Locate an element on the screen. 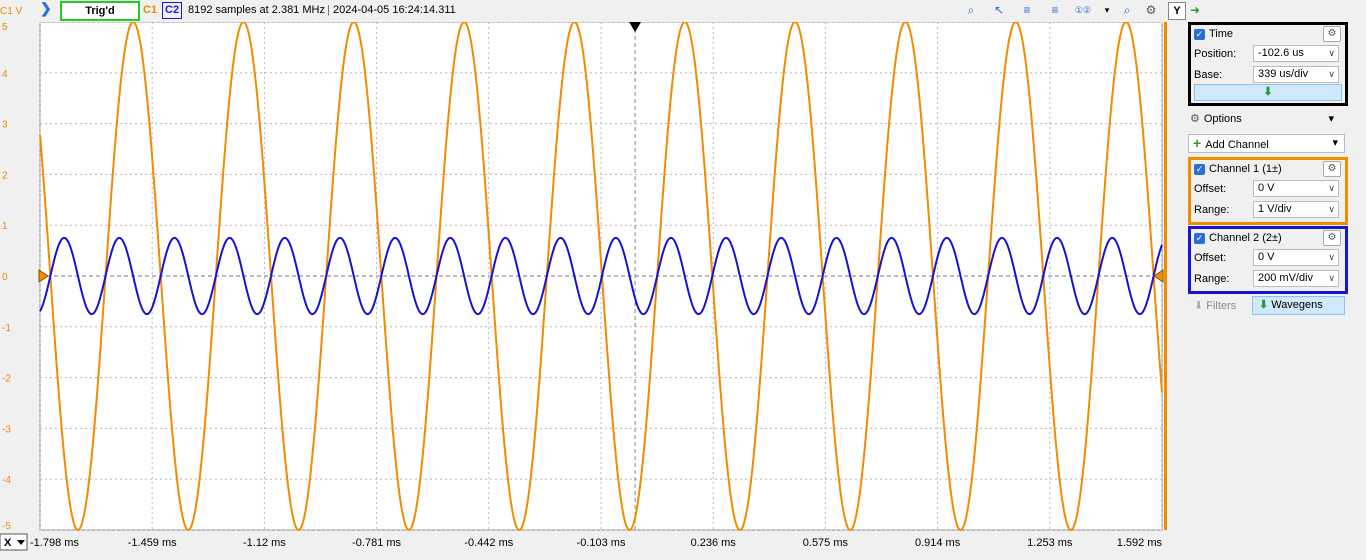 Image resolution: width=1366 pixels, height=560 pixels. position-value: -102.6 us is located at coordinates (1281, 53).